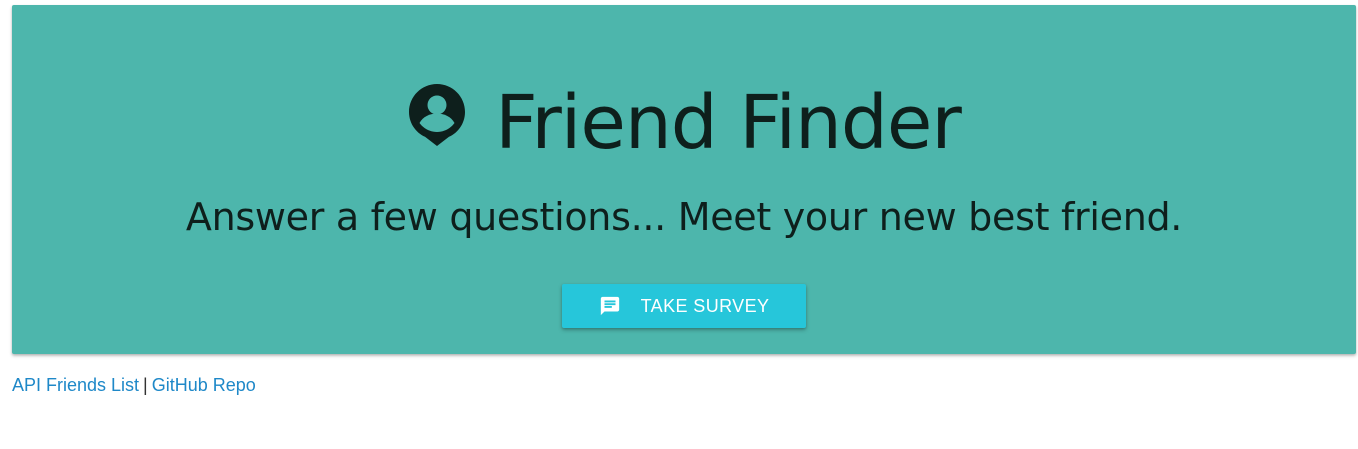 The height and width of the screenshot is (449, 1358). What do you see at coordinates (610, 306) in the screenshot?
I see `chat-bubble-icon` at bounding box center [610, 306].